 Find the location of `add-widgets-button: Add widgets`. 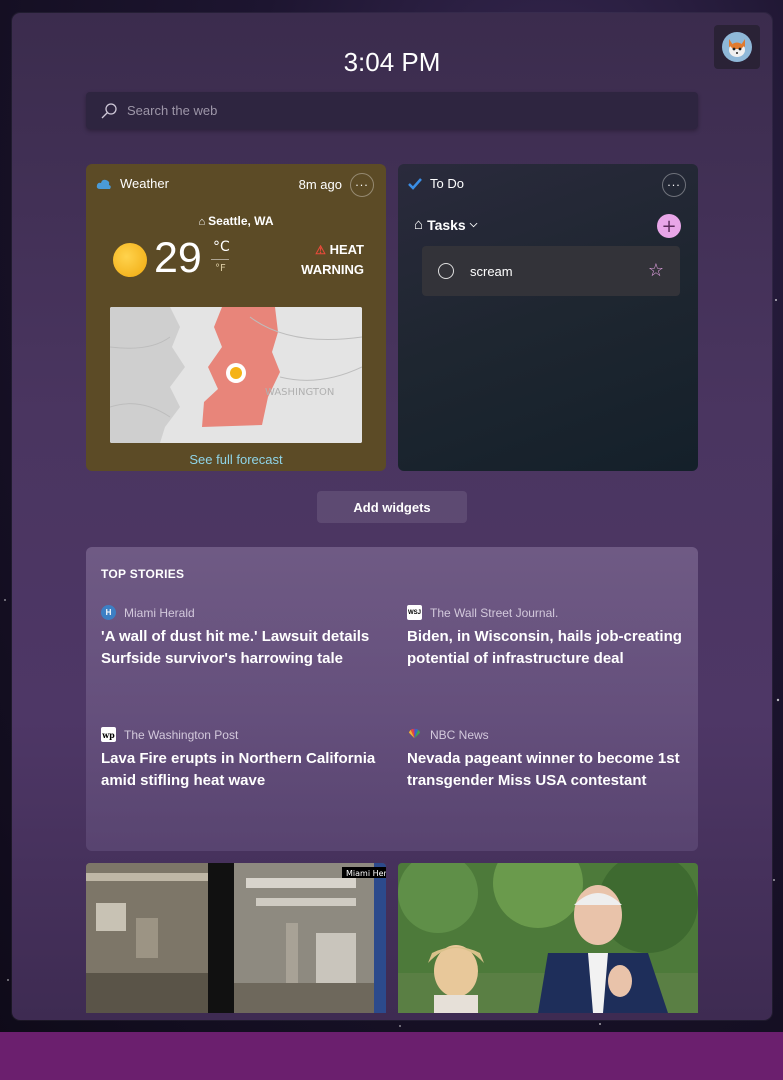

add-widgets-button: Add widgets is located at coordinates (392, 507).